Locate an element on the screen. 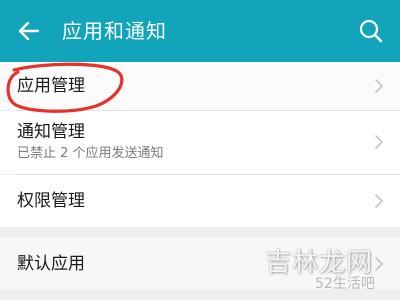 Image resolution: width=400 pixels, height=300 pixels. item-title: 权限管理 is located at coordinates (51, 201).